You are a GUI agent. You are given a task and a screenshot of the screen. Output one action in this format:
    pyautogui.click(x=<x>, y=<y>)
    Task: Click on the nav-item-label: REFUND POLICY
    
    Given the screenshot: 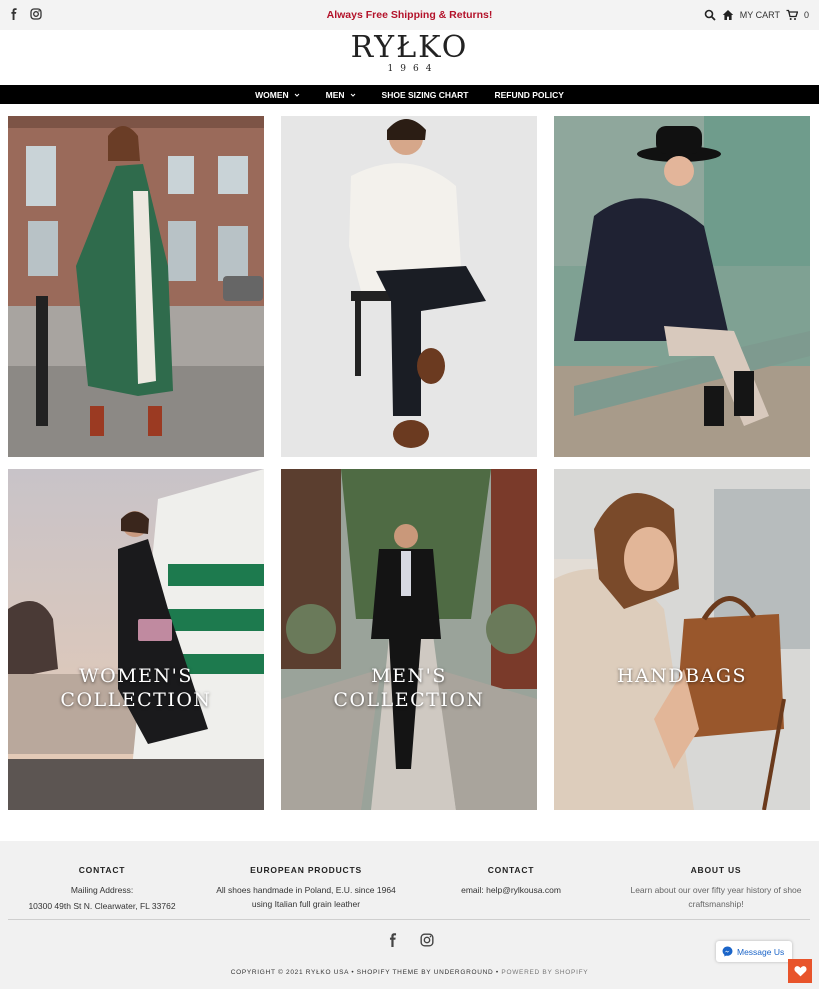 What is the action you would take?
    pyautogui.click(x=529, y=94)
    